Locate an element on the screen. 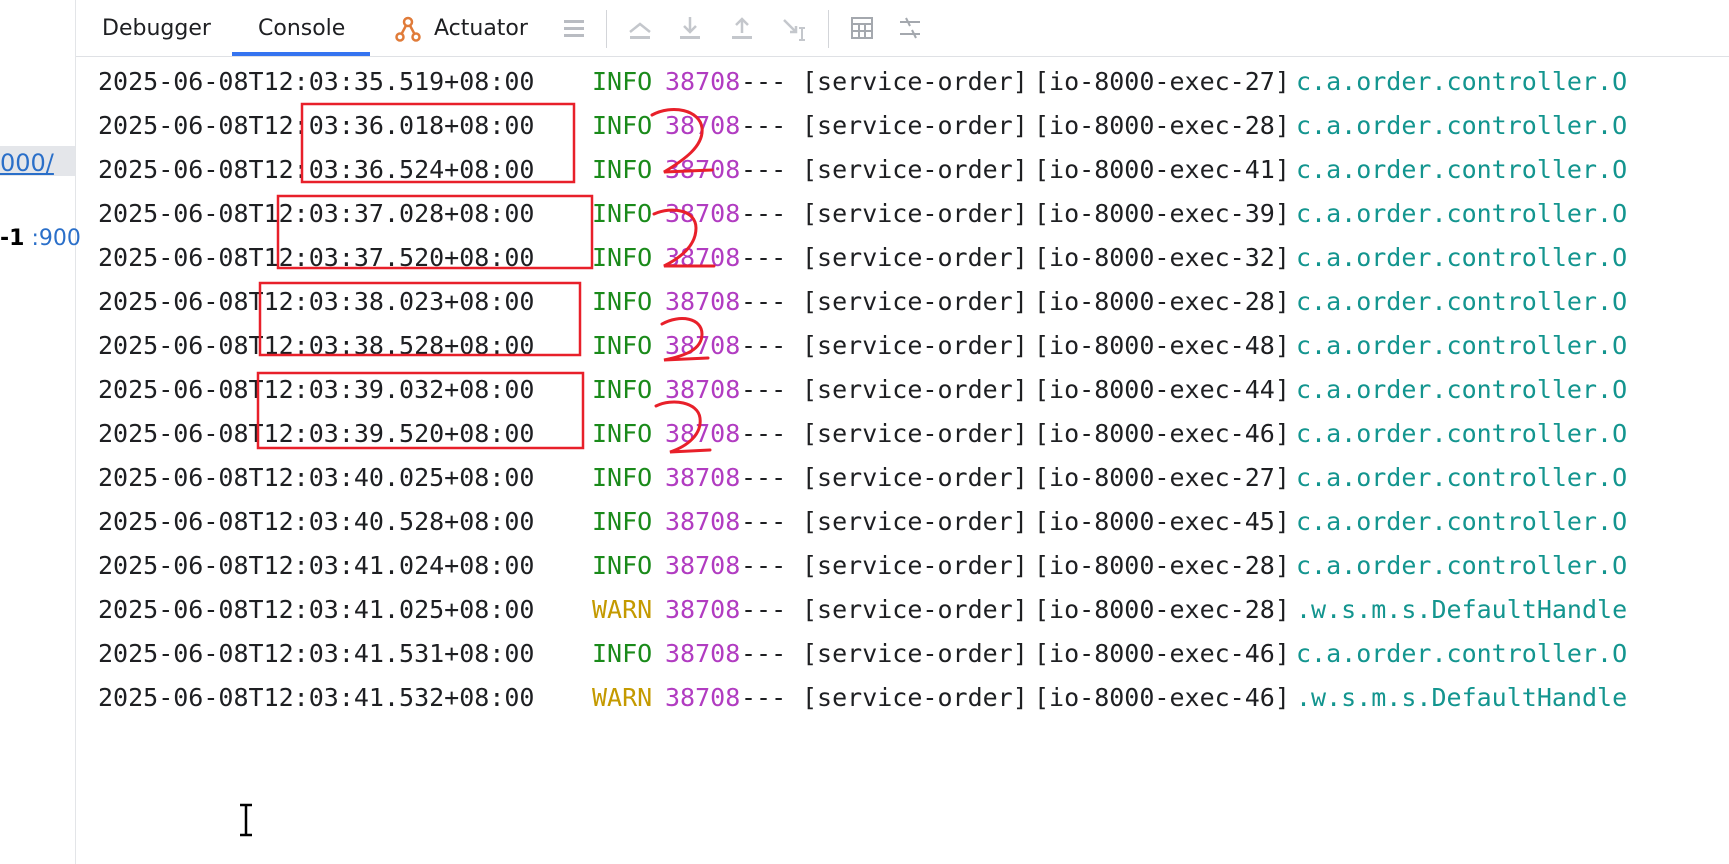 This screenshot has width=1729, height=864. step-out-icon is located at coordinates (742, 28).